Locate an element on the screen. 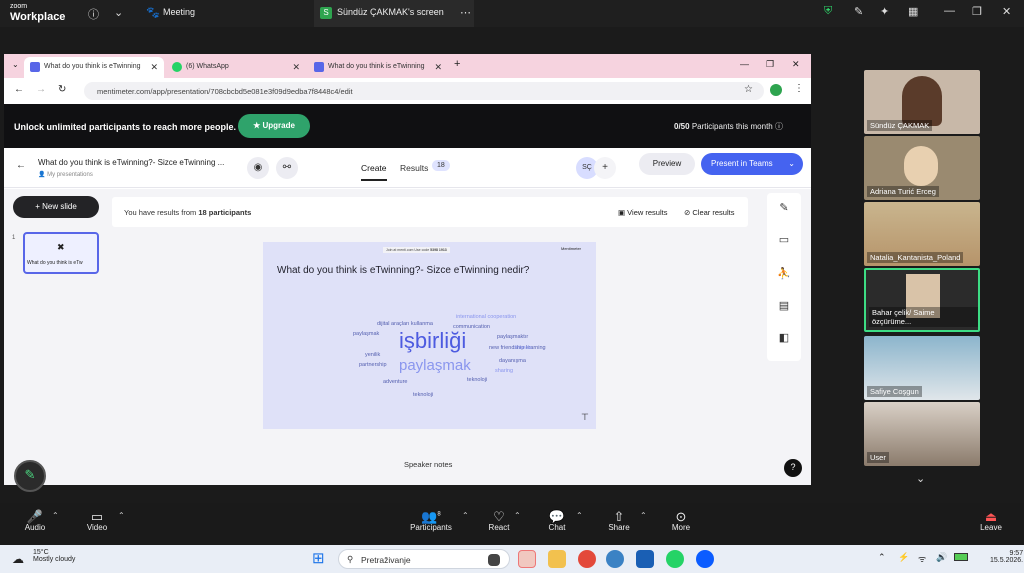 This screenshot has height=573, width=1024. task-view-icon is located at coordinates (494, 560).